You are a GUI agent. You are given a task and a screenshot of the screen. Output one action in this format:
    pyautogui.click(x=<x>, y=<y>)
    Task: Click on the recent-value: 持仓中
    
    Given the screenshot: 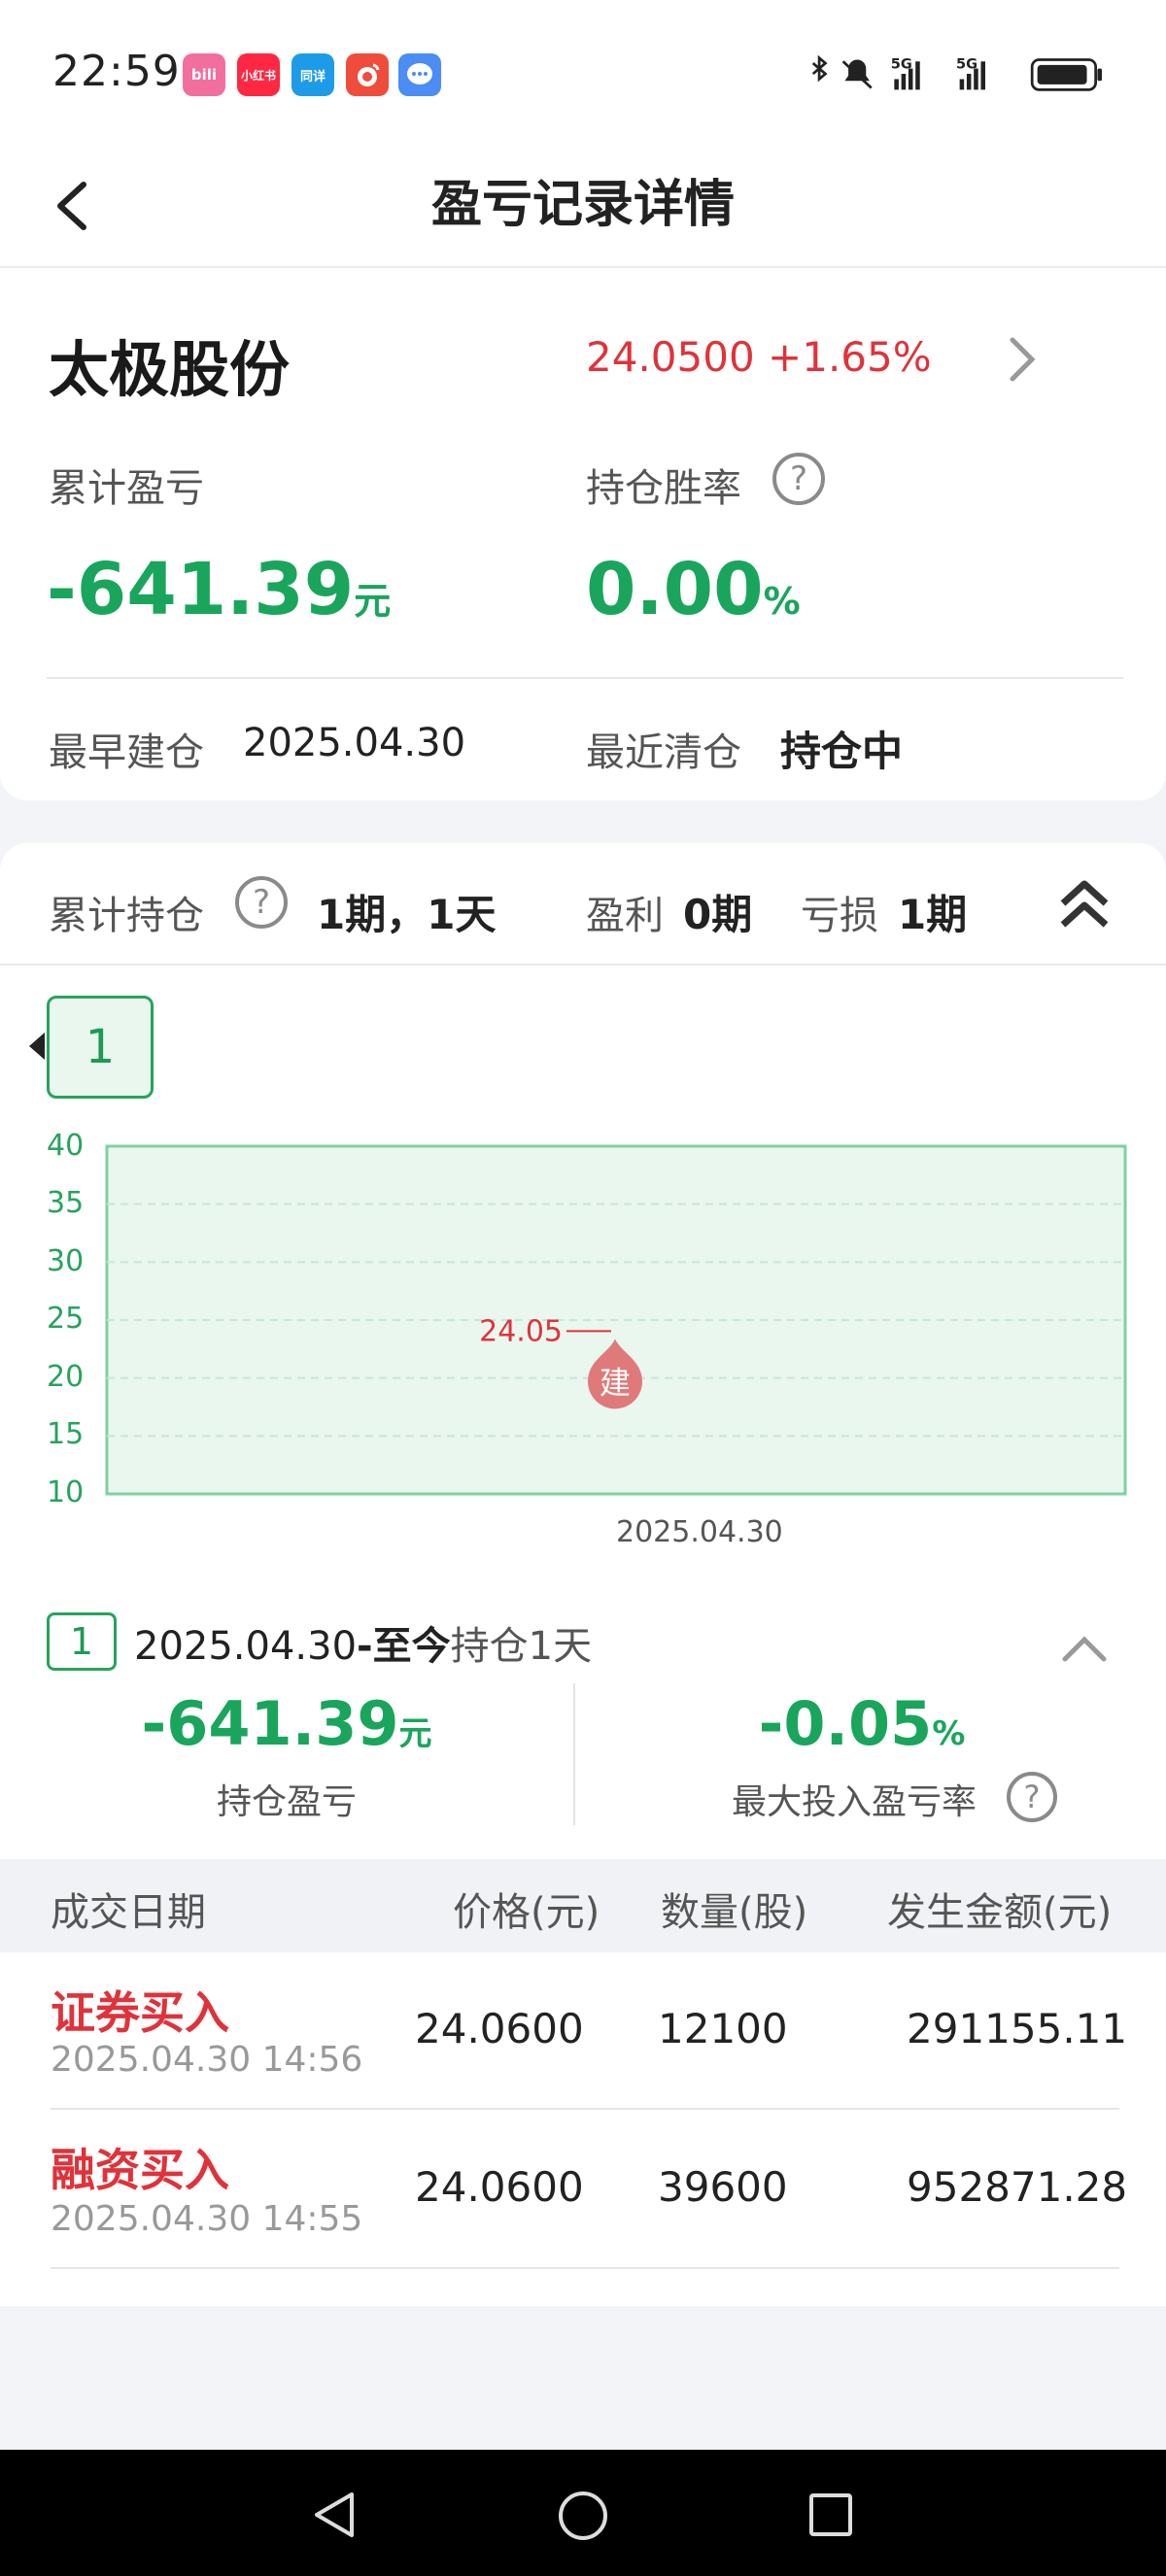 What is the action you would take?
    pyautogui.click(x=842, y=751)
    